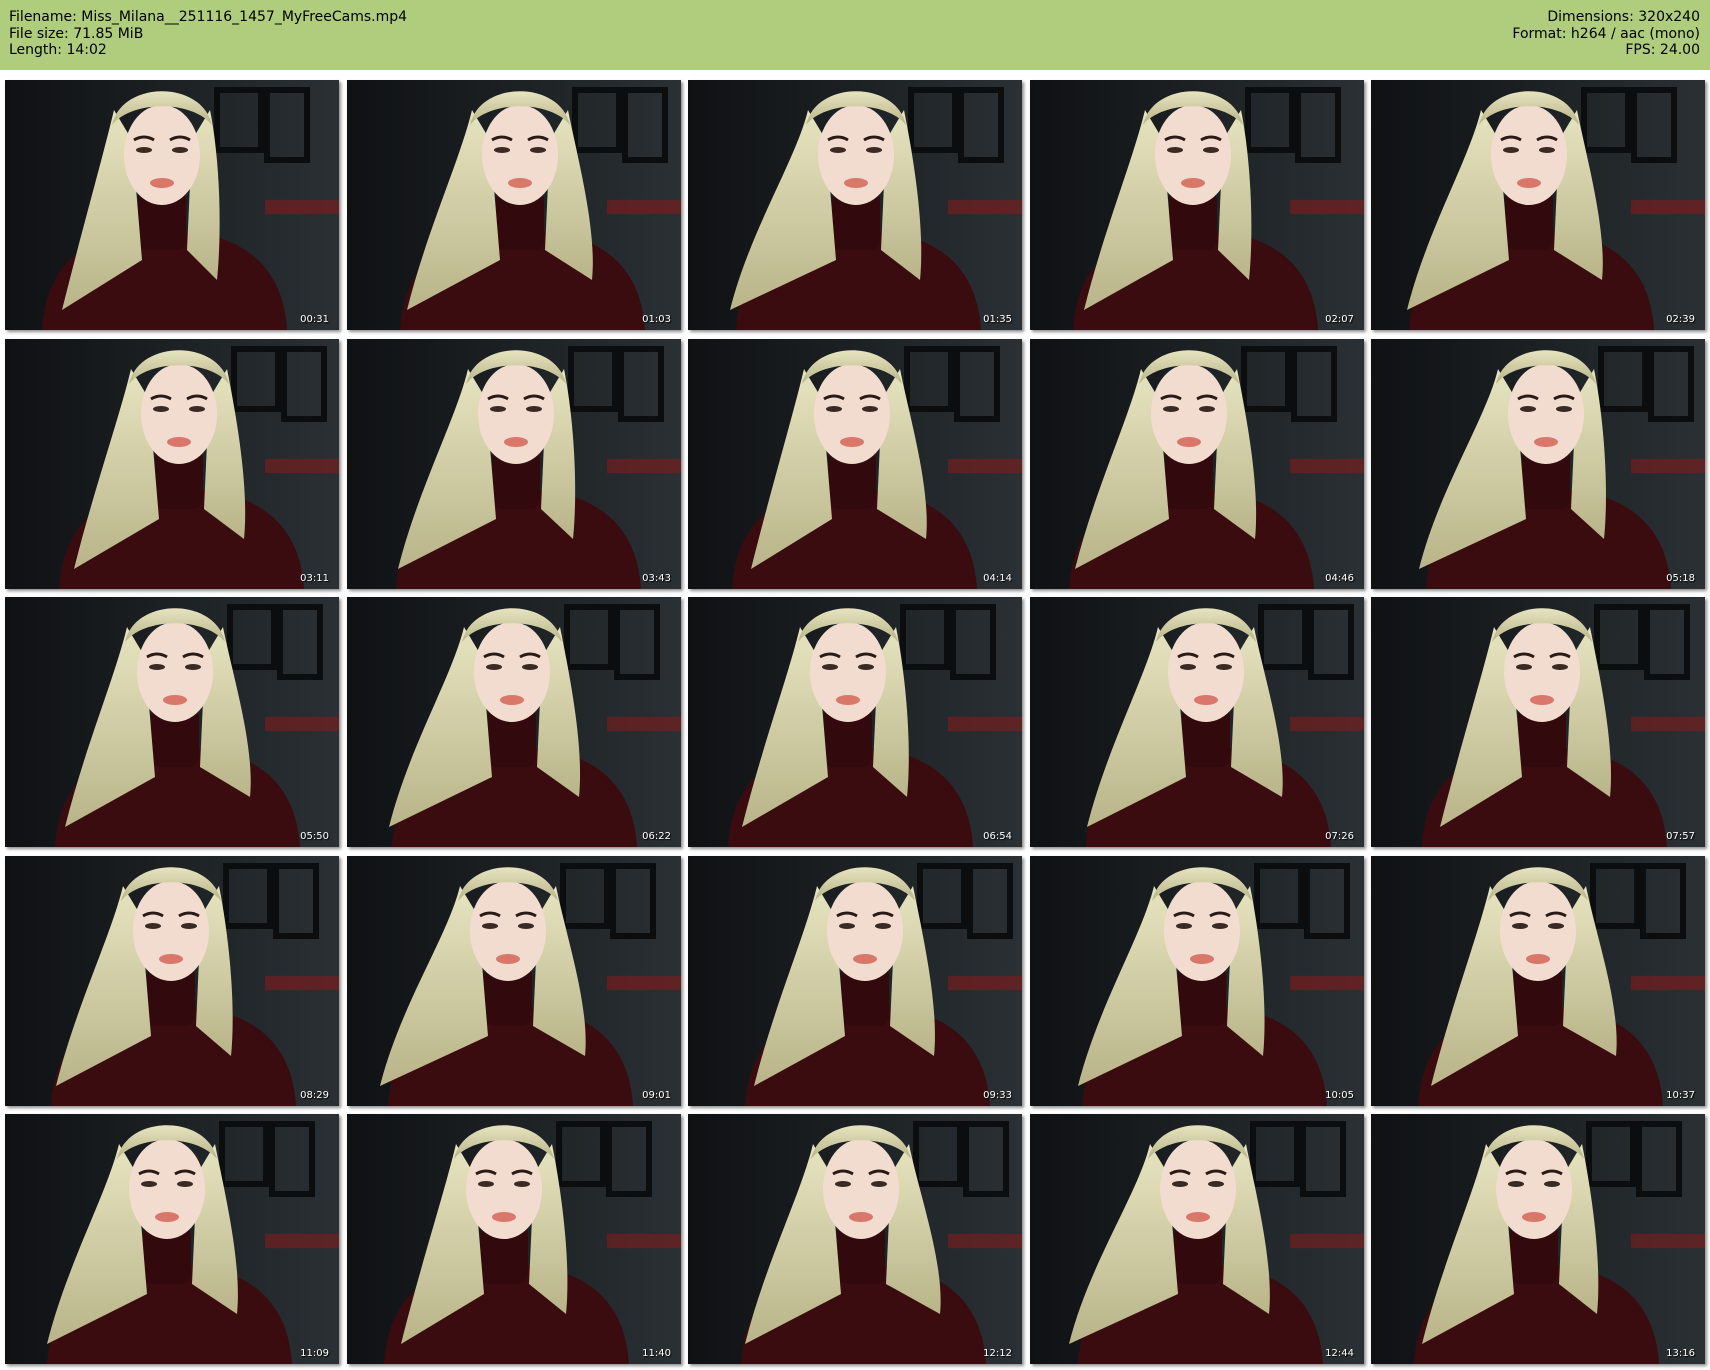 The height and width of the screenshot is (1370, 1710). I want to click on thumbnail: 03:11, so click(172, 464).